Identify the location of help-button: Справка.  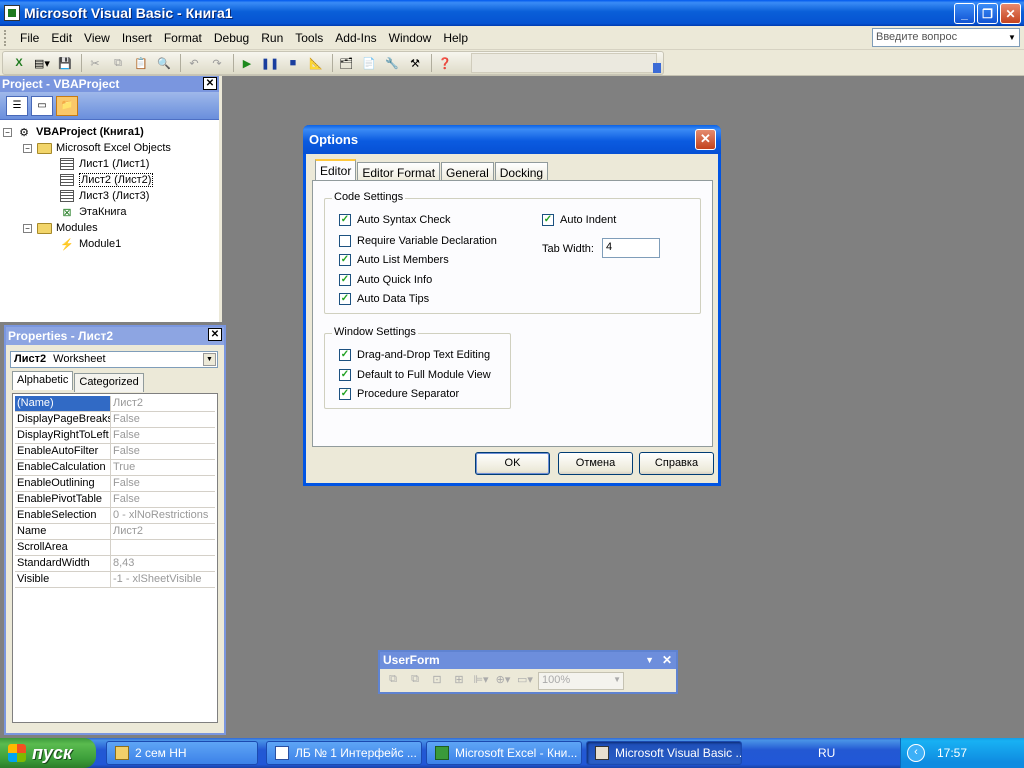
(676, 463).